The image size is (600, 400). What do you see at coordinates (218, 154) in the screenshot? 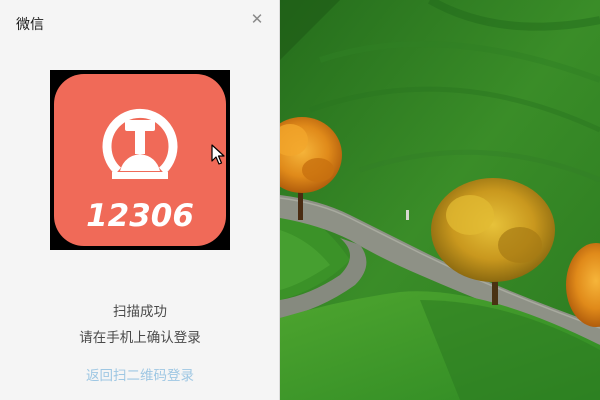
I see `mouse-cursor-icon` at bounding box center [218, 154].